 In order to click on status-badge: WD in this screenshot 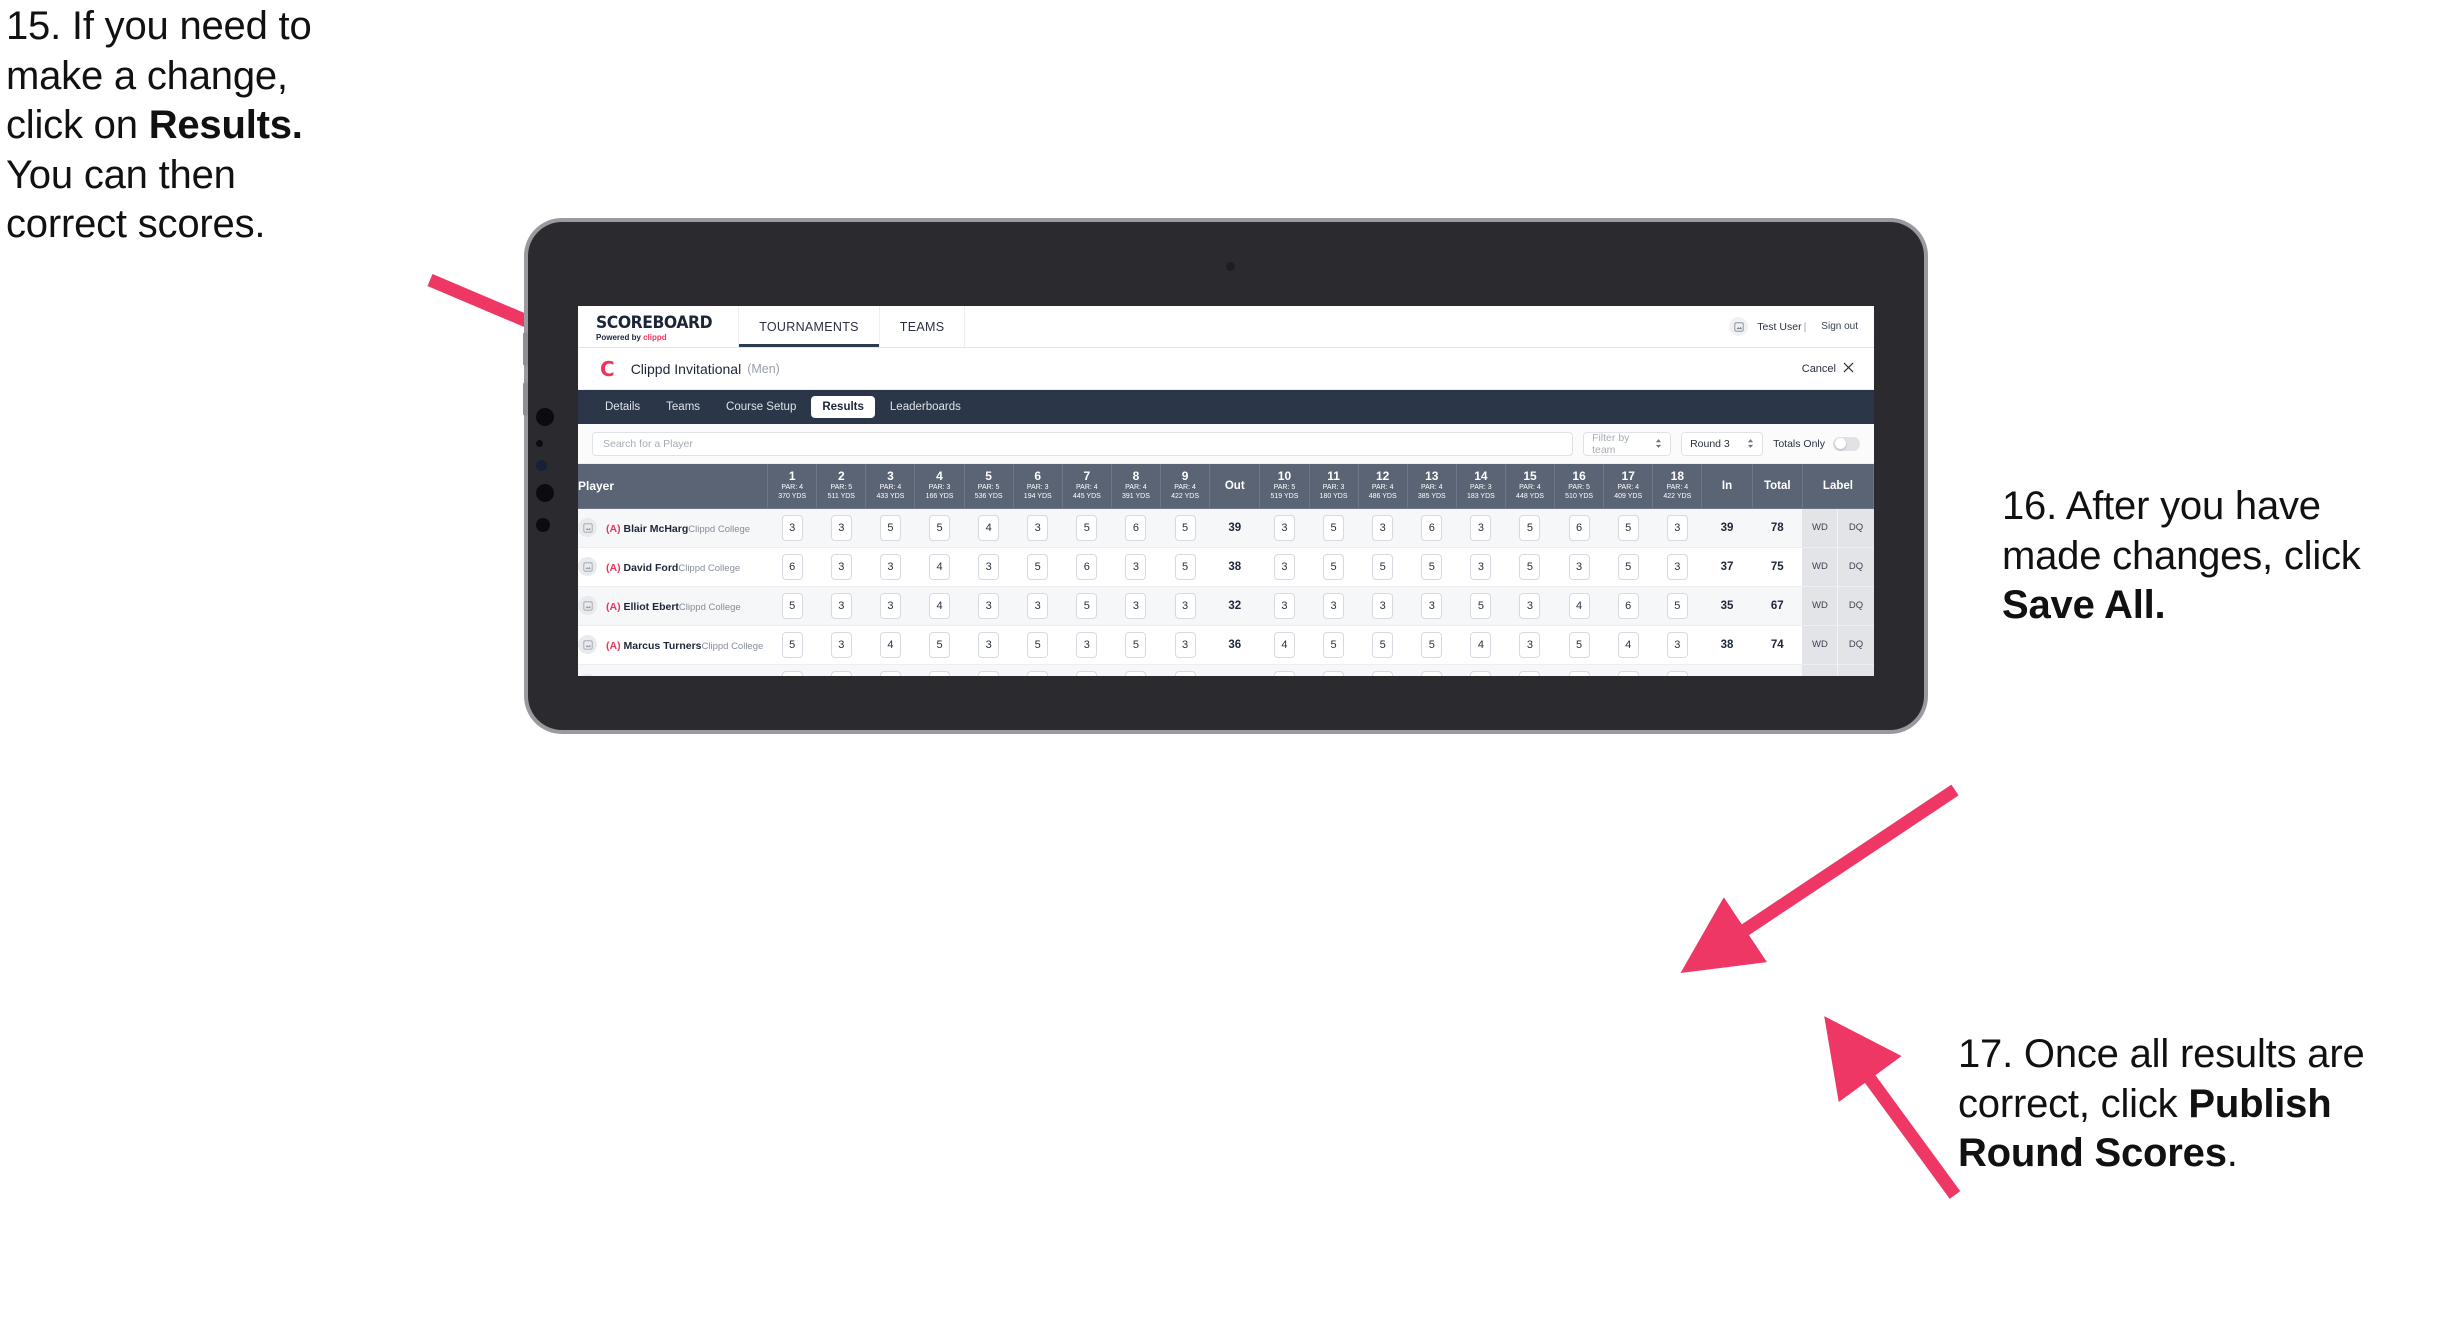, I will do `click(1820, 644)`.